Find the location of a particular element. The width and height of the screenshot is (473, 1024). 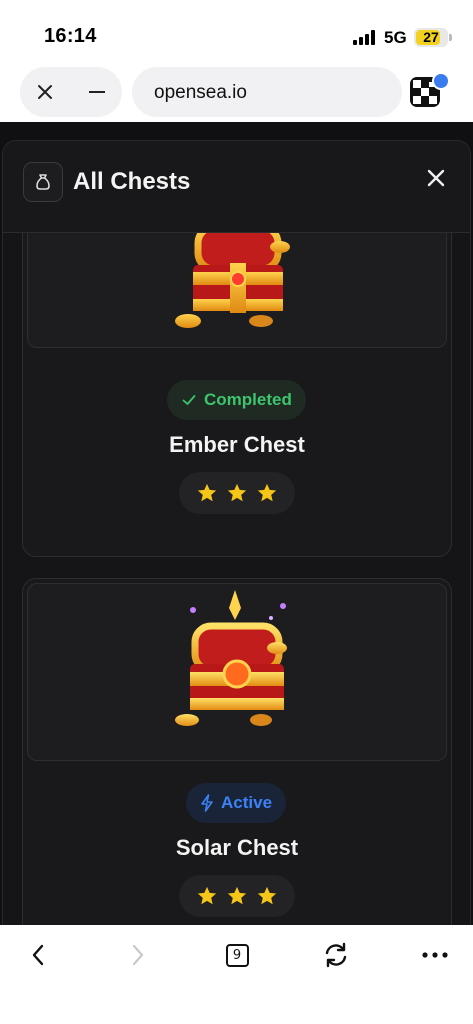

status-bar: 16:14 5G 27 is located at coordinates (236, 32).